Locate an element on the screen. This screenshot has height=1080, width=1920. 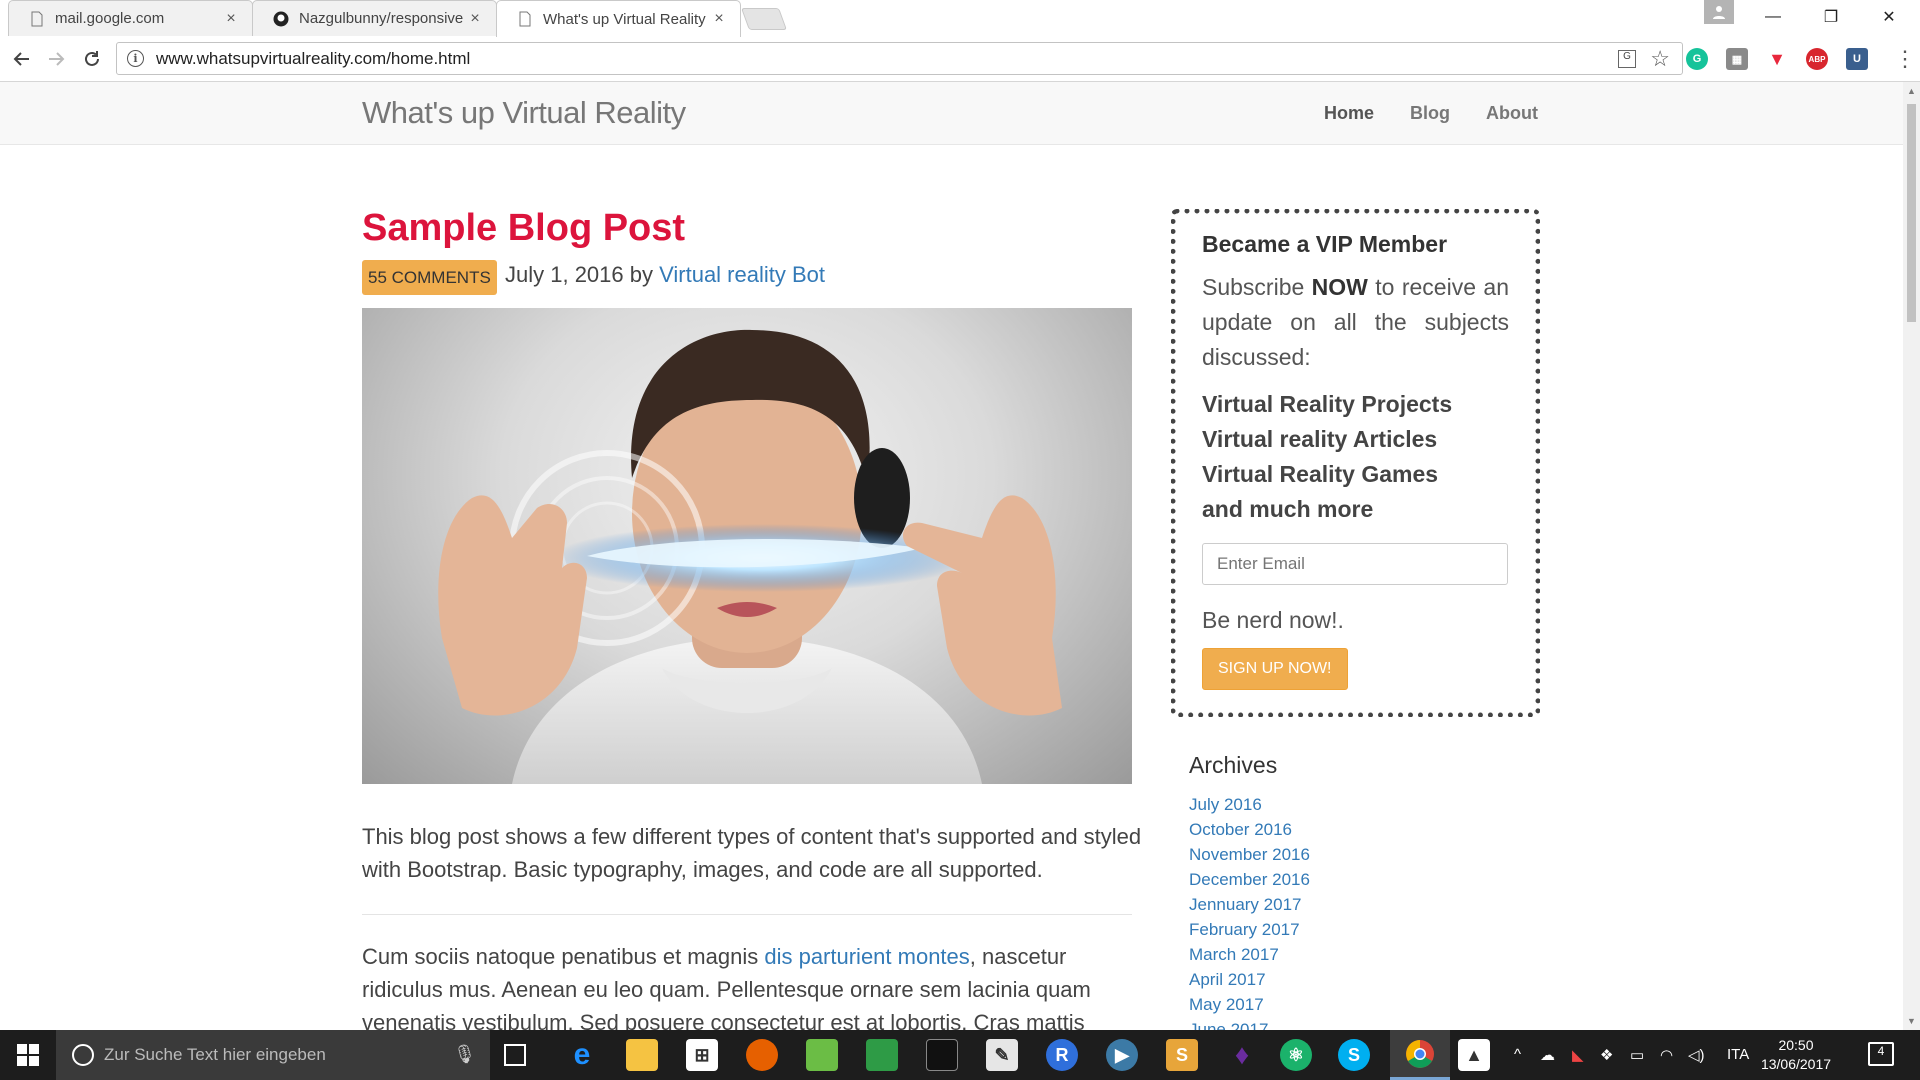
tab-github: Nazgulbunny/responsive × is located at coordinates (374, 18).